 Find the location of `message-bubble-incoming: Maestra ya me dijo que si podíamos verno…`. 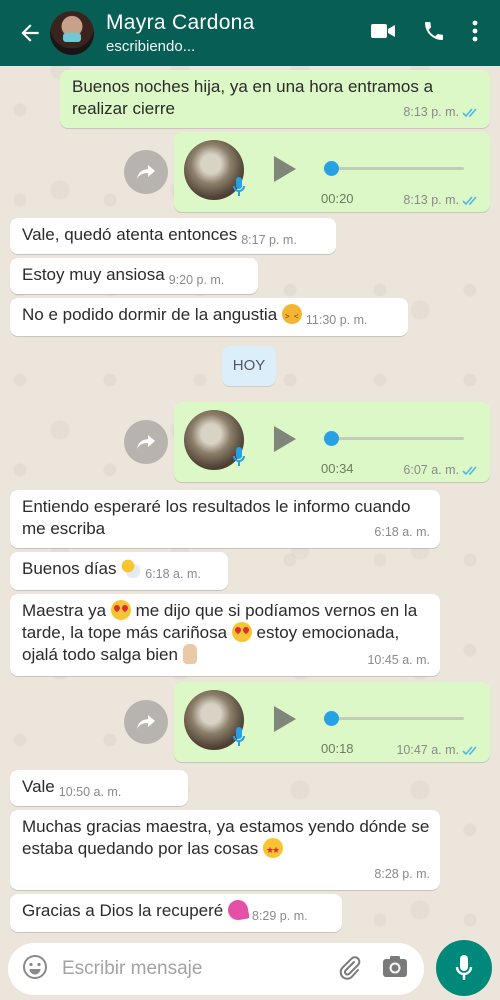

message-bubble-incoming: Maestra ya me dijo que si podíamos verno… is located at coordinates (225, 635).